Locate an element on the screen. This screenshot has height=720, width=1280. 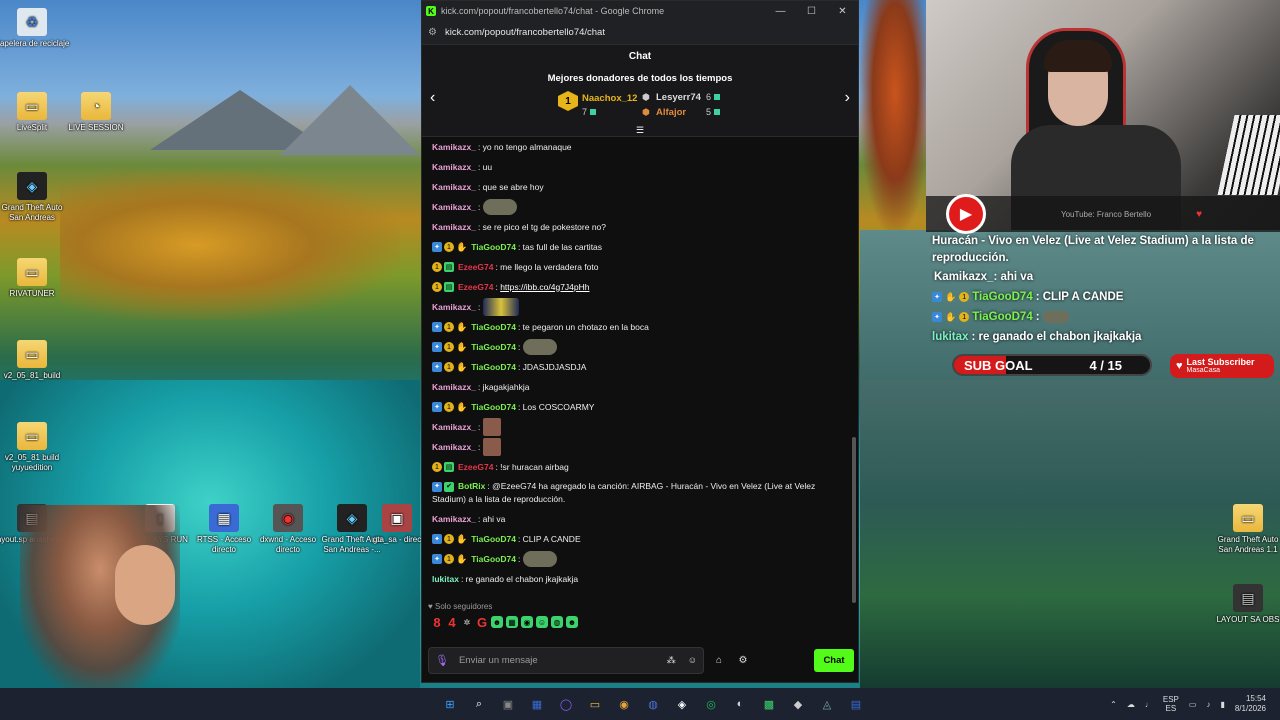
chat-message: Kamikazx_: que se abre hoy is located at coordinates (640, 187).